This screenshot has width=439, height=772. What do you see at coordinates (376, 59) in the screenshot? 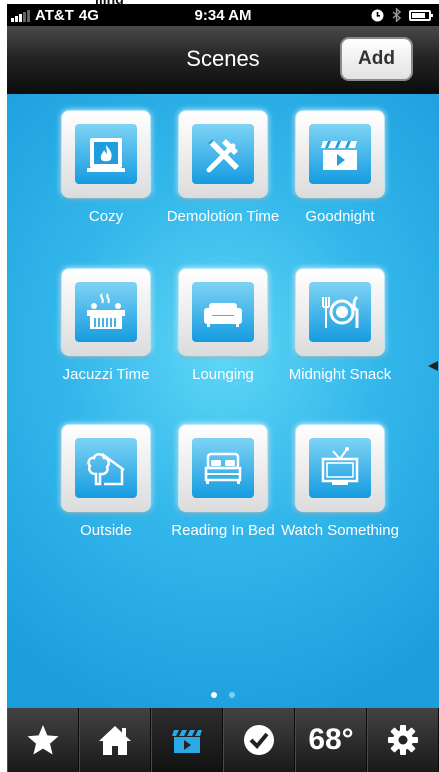
I see `add-scene-button: Add` at bounding box center [376, 59].